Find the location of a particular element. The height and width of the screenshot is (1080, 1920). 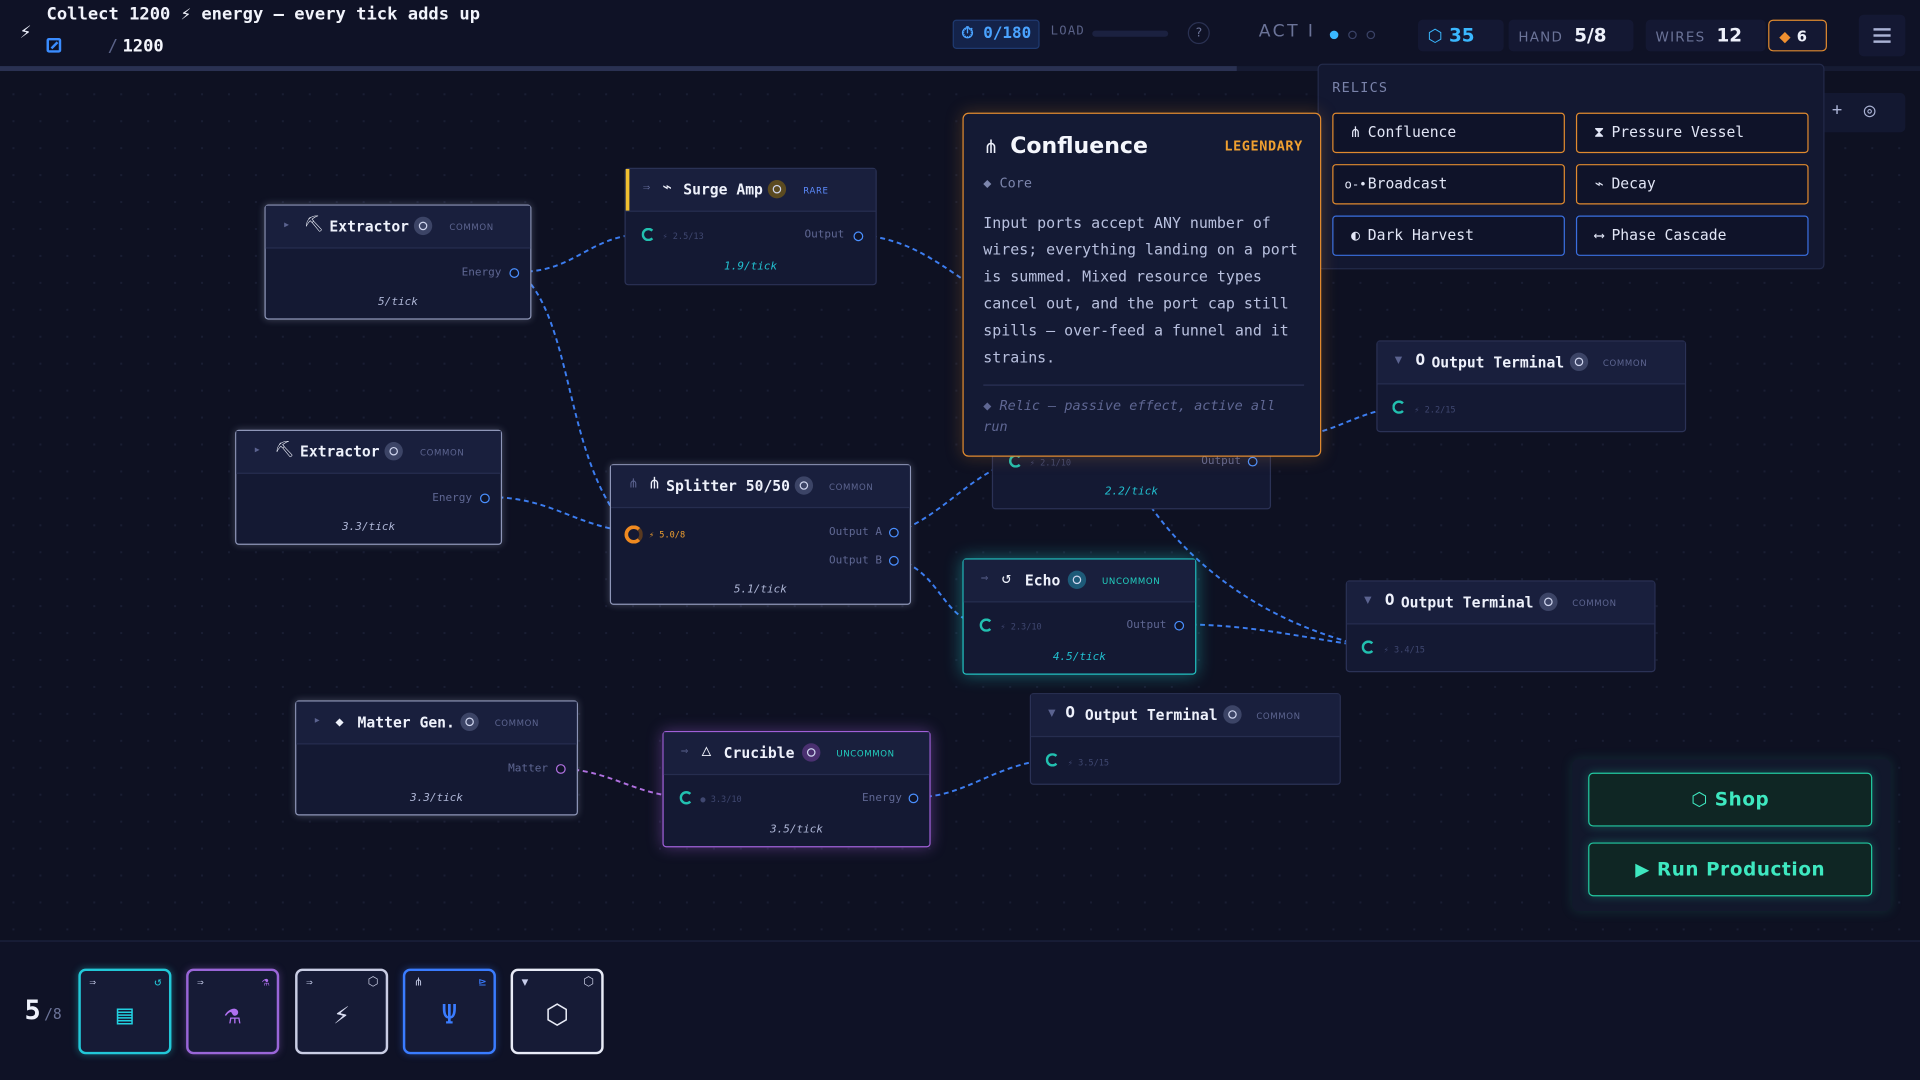

relic-phase-cascade: ⟷ Phase Cascade is located at coordinates (1692, 235).